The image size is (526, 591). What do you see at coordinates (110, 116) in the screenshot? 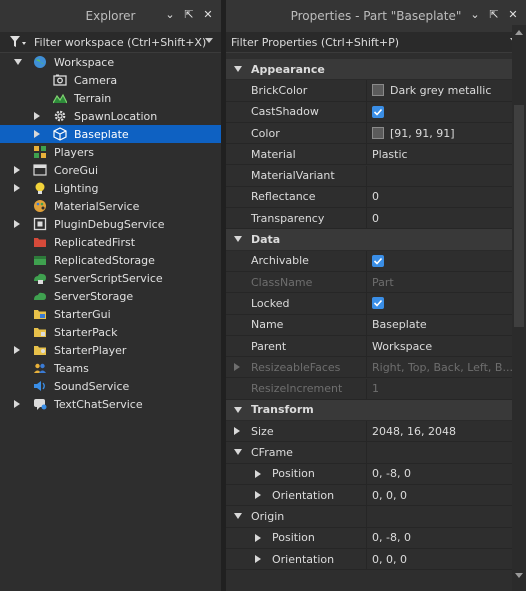
I see `tree-item-spawnlocation: SpawnLocation` at bounding box center [110, 116].